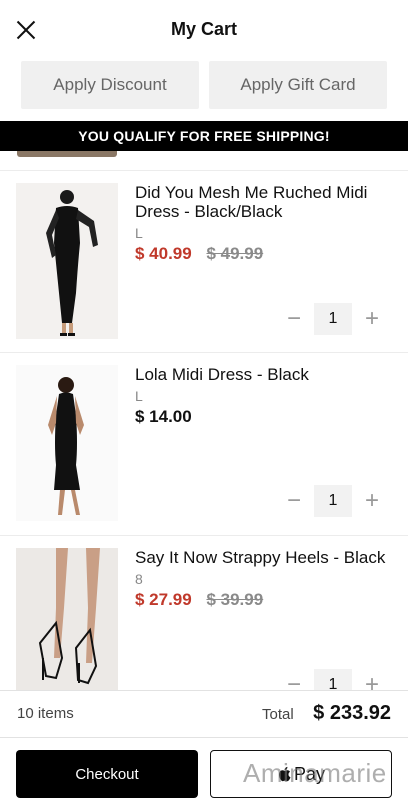 The height and width of the screenshot is (800, 408). What do you see at coordinates (139, 579) in the screenshot?
I see `product-size: 8` at bounding box center [139, 579].